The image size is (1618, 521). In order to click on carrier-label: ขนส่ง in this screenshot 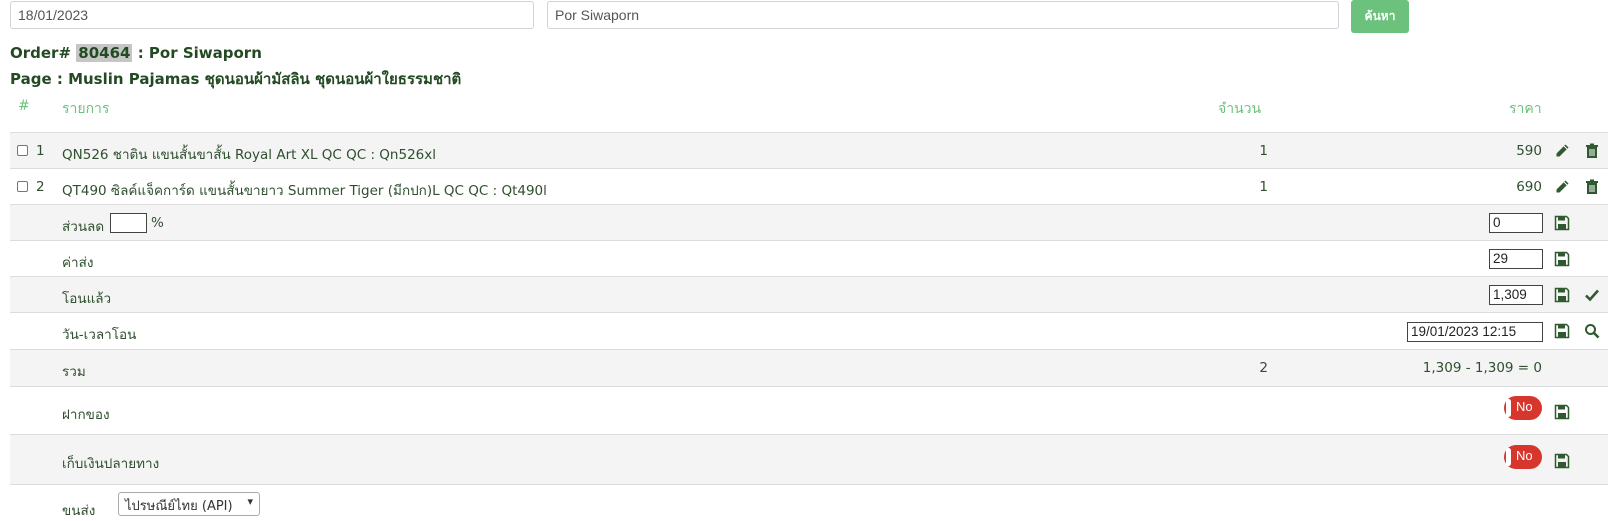, I will do `click(79, 511)`.